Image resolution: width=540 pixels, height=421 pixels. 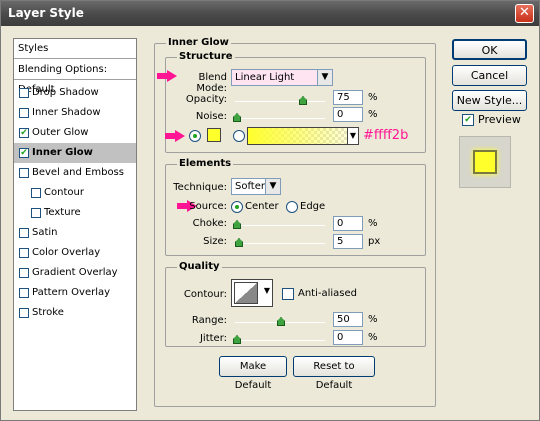 I want to click on technique-value: Softer, so click(x=250, y=186).